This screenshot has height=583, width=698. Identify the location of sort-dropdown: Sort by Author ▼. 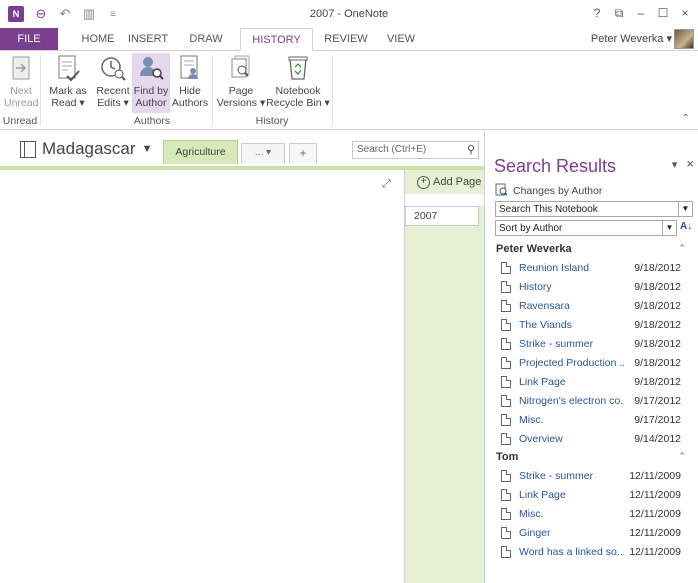
(586, 228).